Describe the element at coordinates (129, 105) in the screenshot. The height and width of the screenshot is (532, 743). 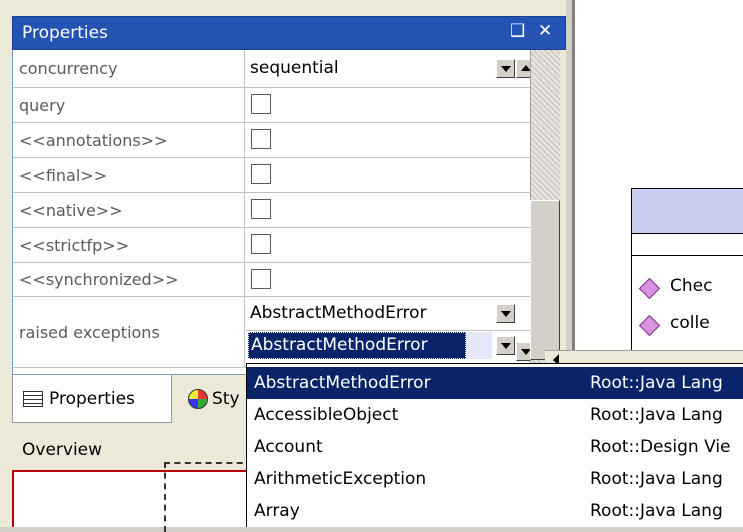
I see `property-name: query` at that location.